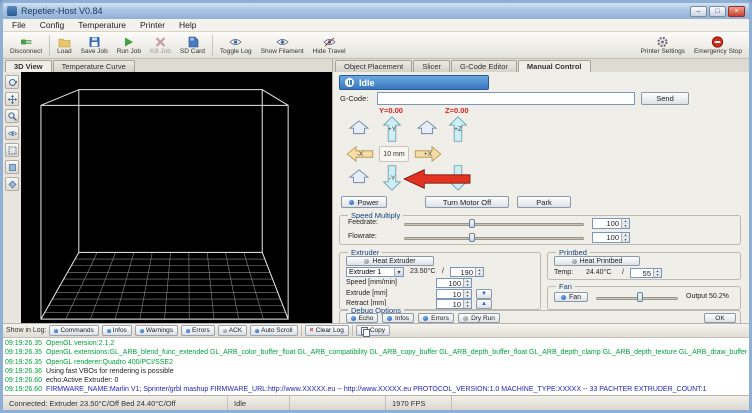  Describe the element at coordinates (236, 45) in the screenshot. I see `toolbar-toggle-log-button: Toggle Log` at that location.